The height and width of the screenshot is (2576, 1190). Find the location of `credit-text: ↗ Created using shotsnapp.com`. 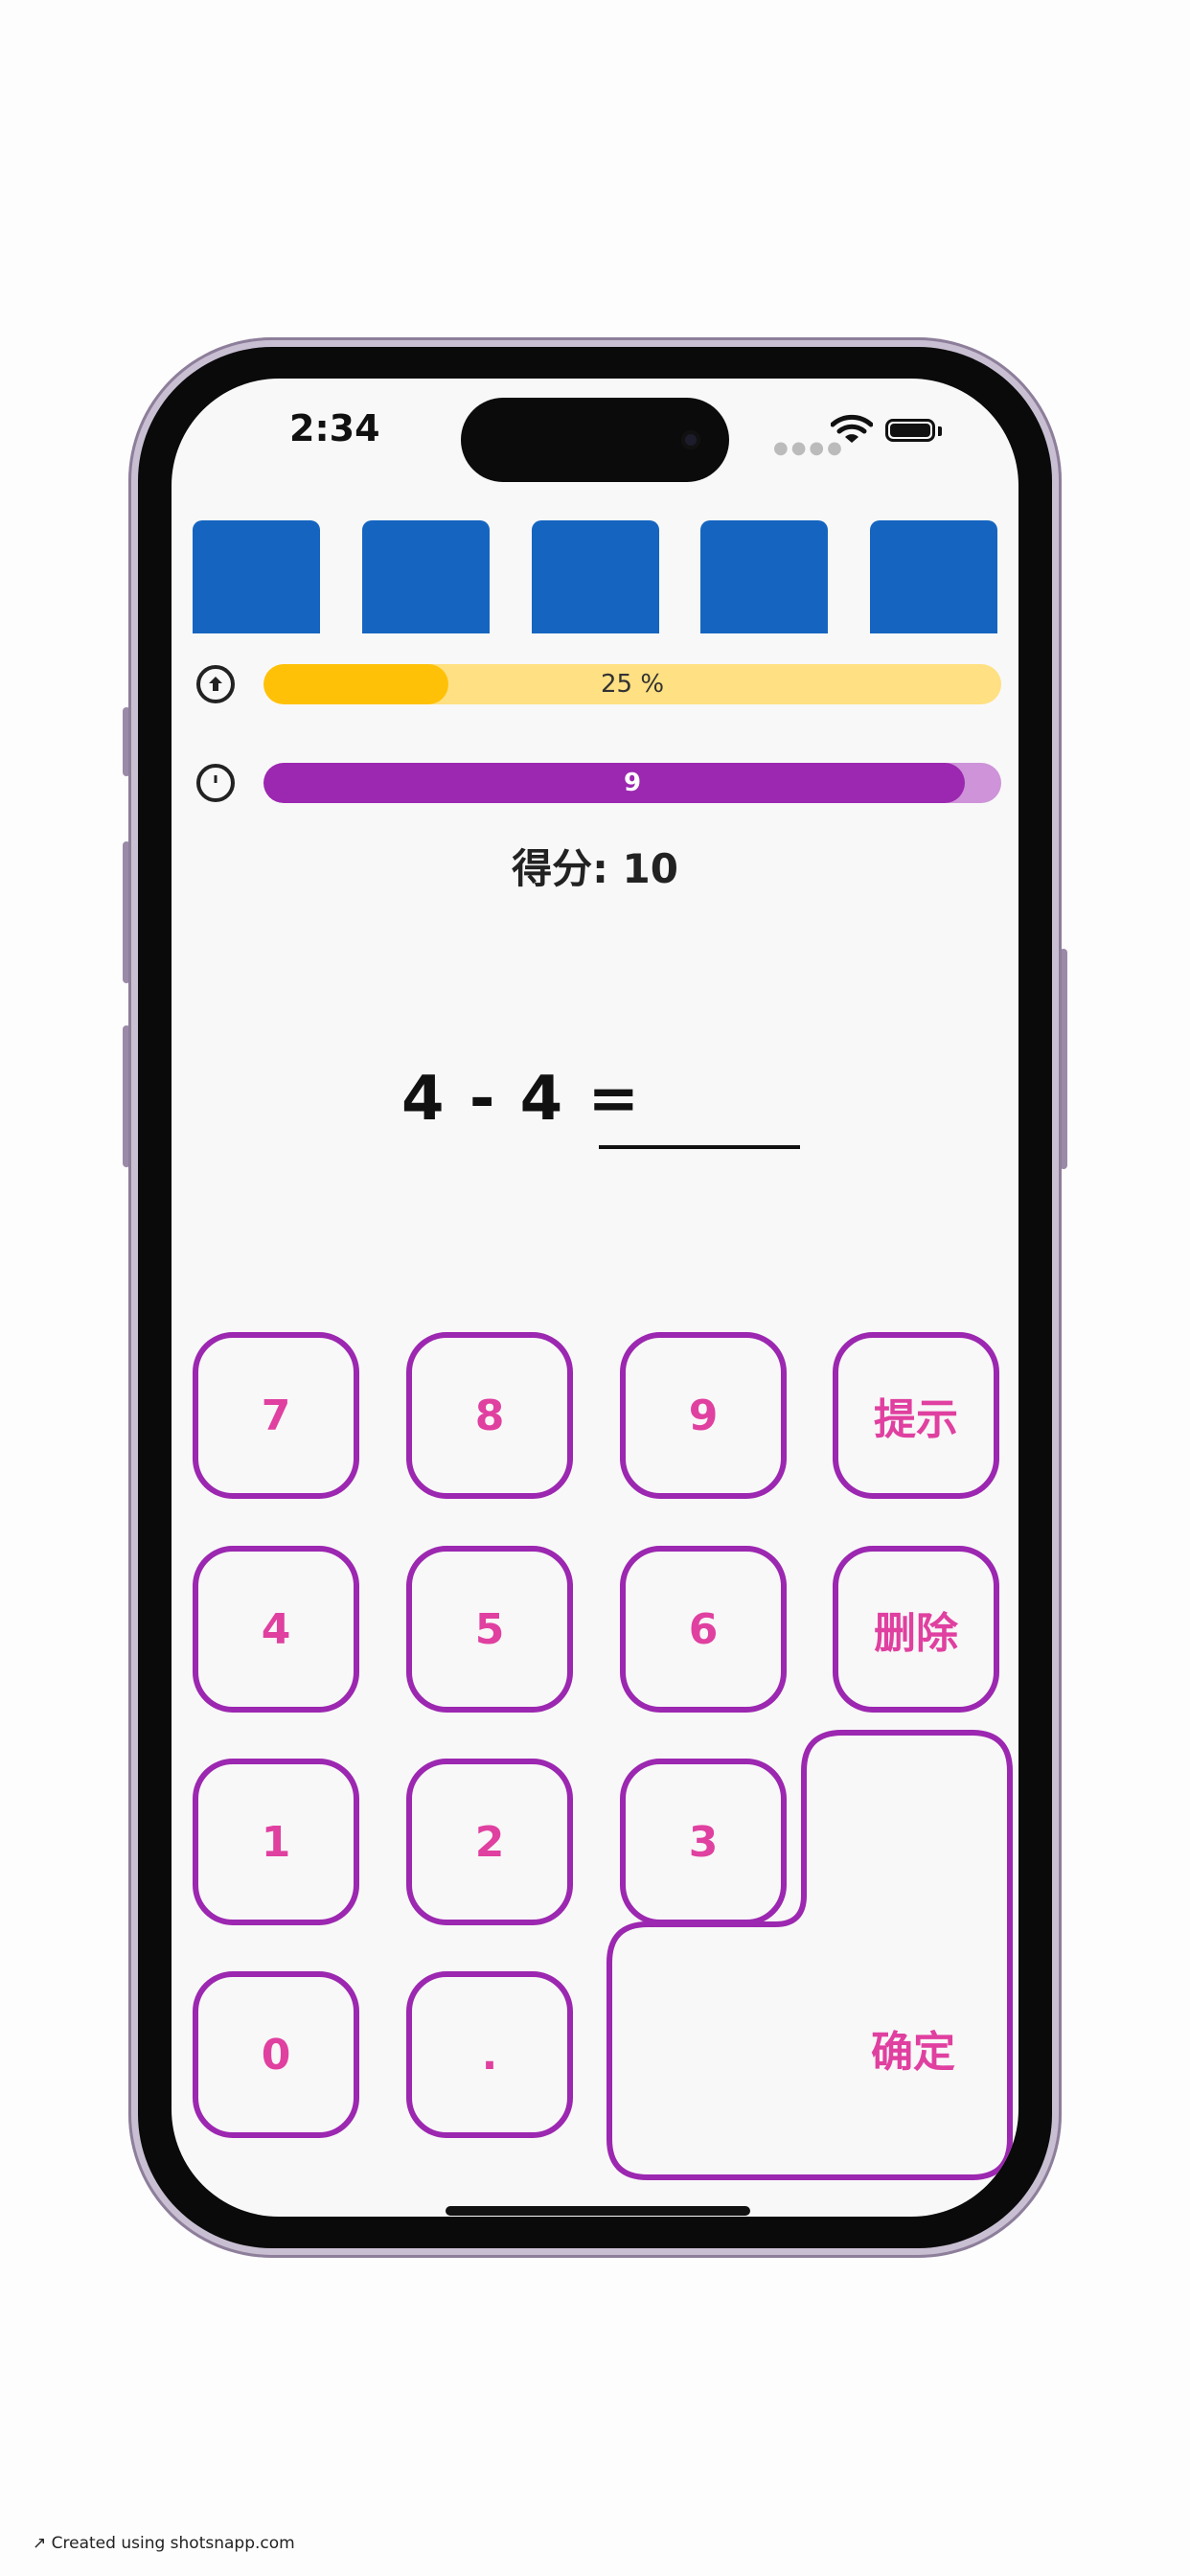

credit-text: ↗ Created using shotsnapp.com is located at coordinates (164, 2543).